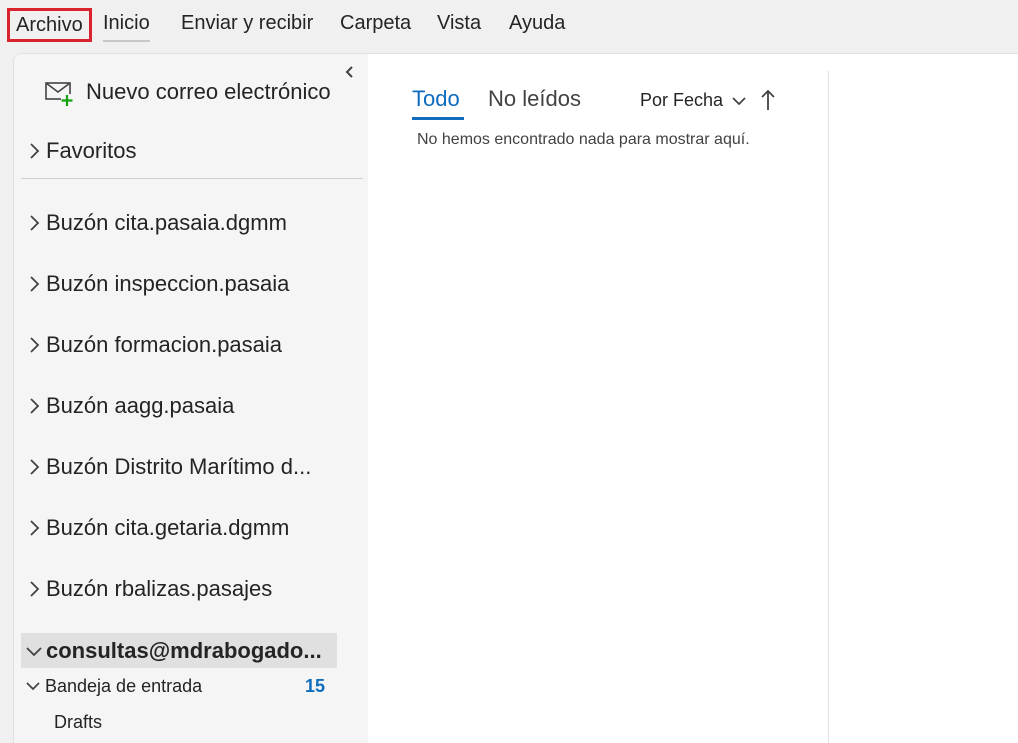 This screenshot has height=743, width=1018. I want to click on tree-item-mailbox: Buzón rbalizas.pasajes, so click(148, 589).